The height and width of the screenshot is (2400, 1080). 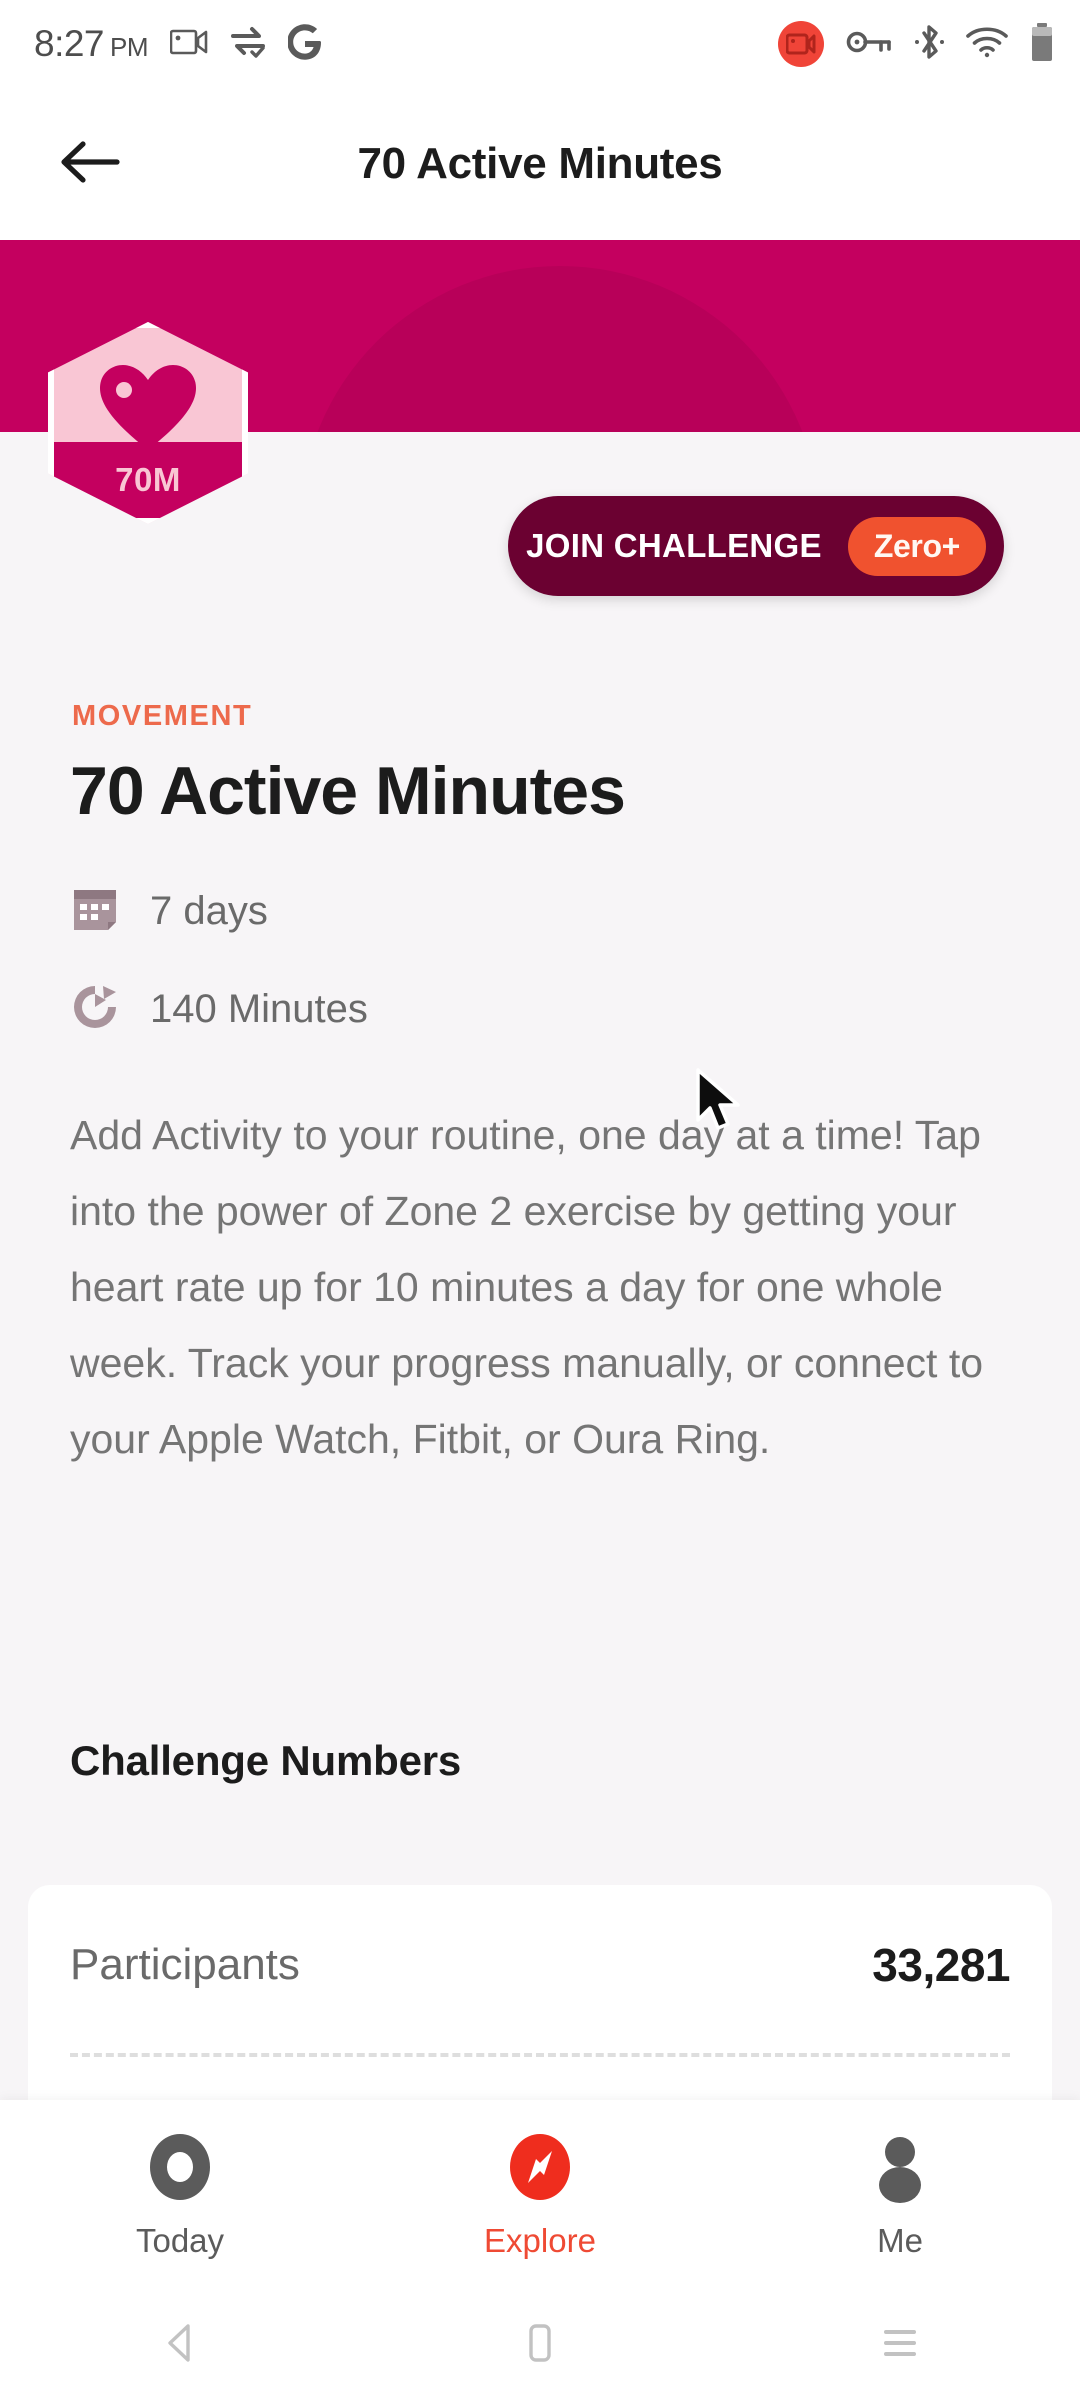 I want to click on back-button, so click(x=90, y=164).